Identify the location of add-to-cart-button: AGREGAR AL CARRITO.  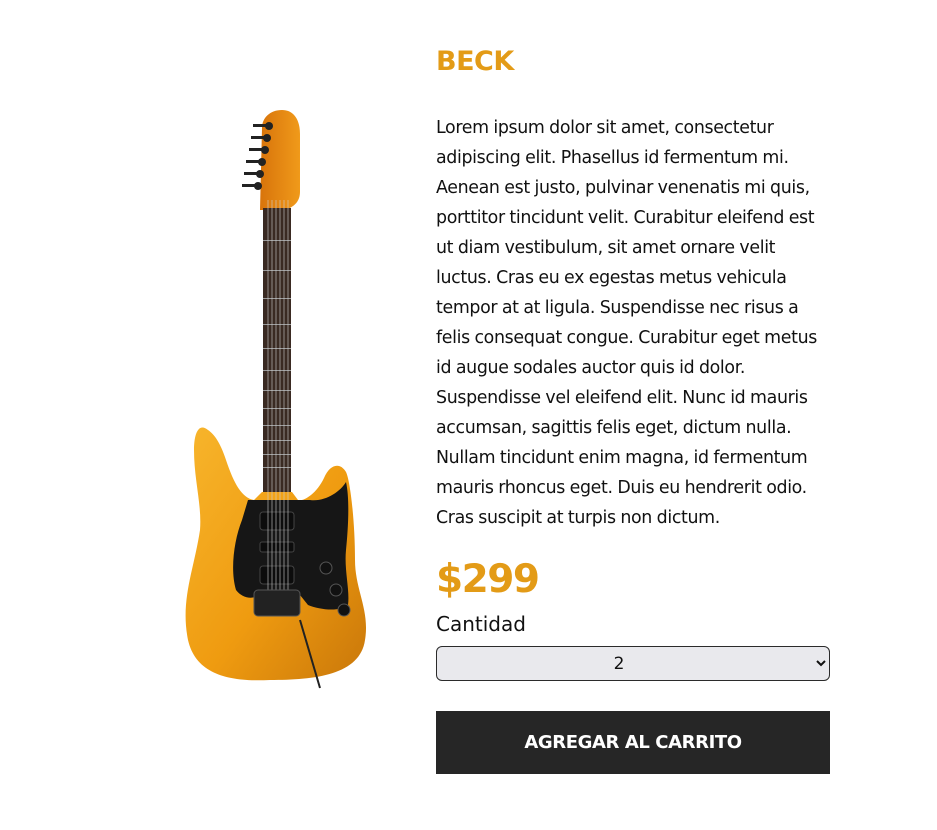
(633, 742).